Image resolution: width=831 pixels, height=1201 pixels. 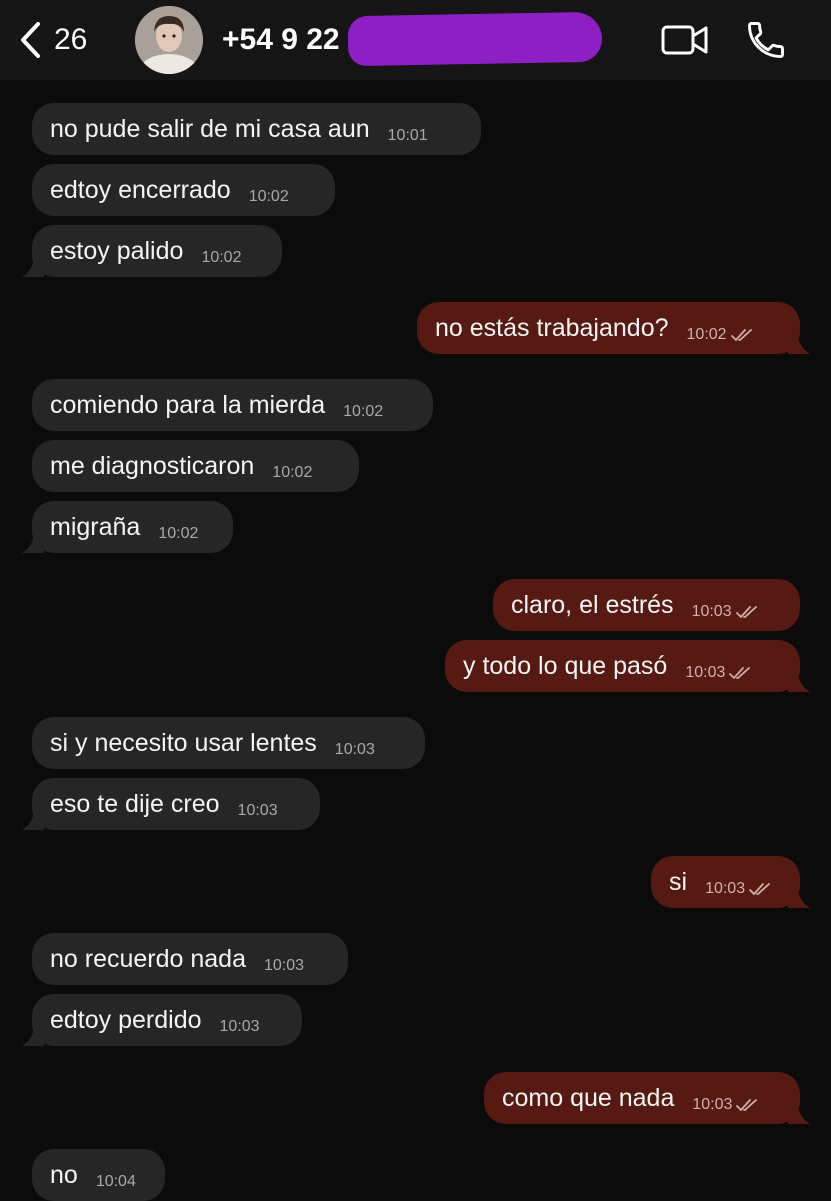 I want to click on contact-name: +54 9 22, so click(x=281, y=40).